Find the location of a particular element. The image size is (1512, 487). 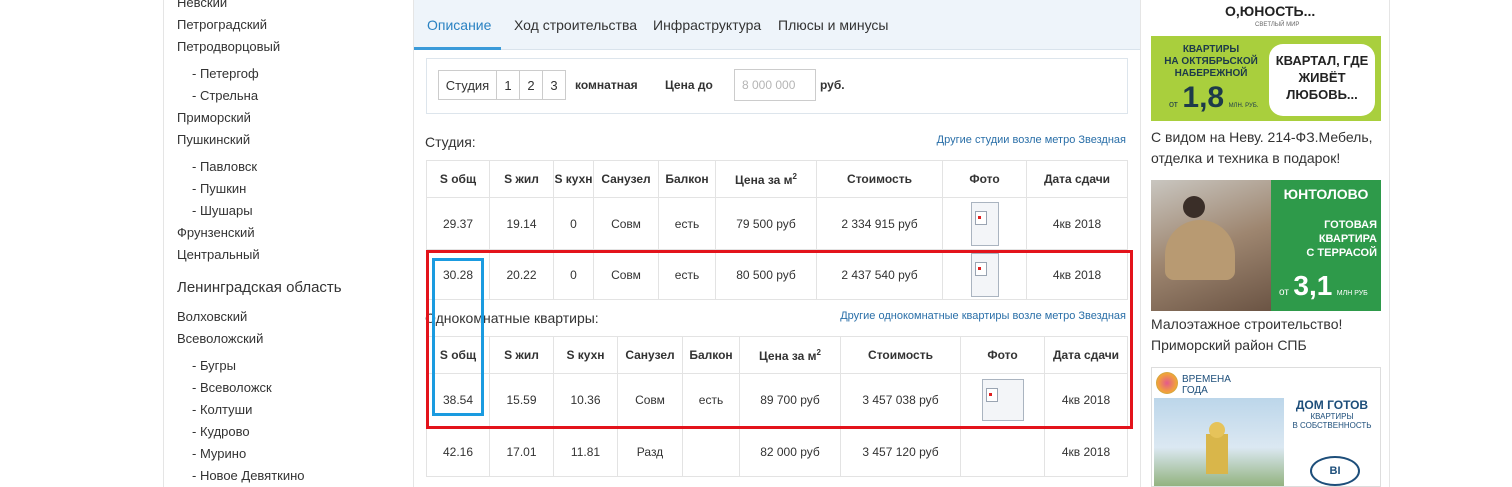

rooms-suffix-label: комнатная is located at coordinates (606, 85).